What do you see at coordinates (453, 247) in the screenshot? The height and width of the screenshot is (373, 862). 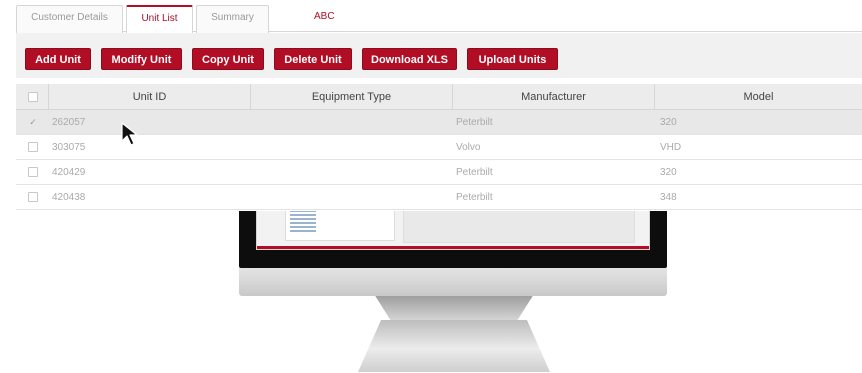 I see `monitor-preview-accent-bar` at bounding box center [453, 247].